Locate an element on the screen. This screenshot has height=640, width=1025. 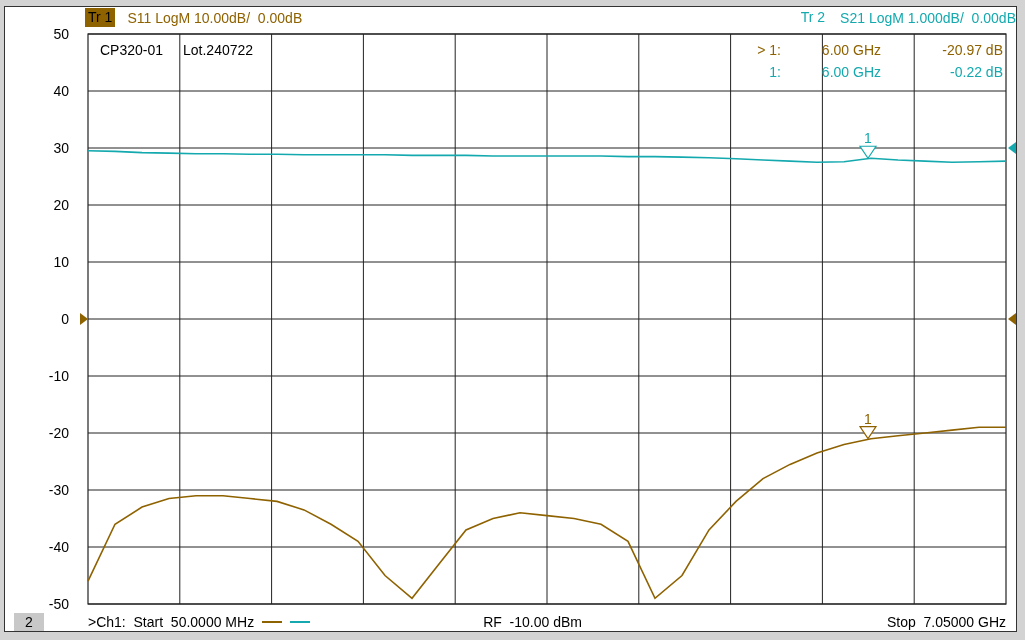
y-axis-label: -10 is located at coordinates (58, 376).